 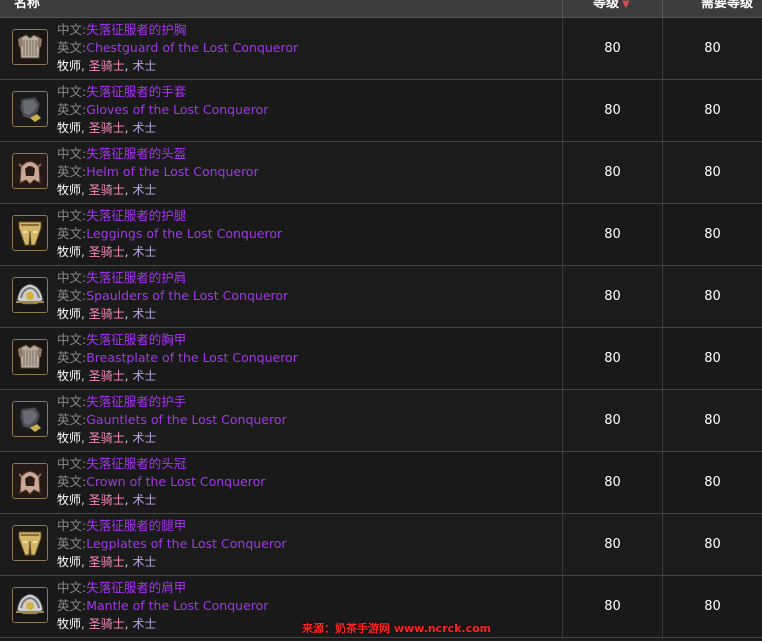 I want to click on table-header: 名称 等级 ▼ 需要等级, so click(x=381, y=9).